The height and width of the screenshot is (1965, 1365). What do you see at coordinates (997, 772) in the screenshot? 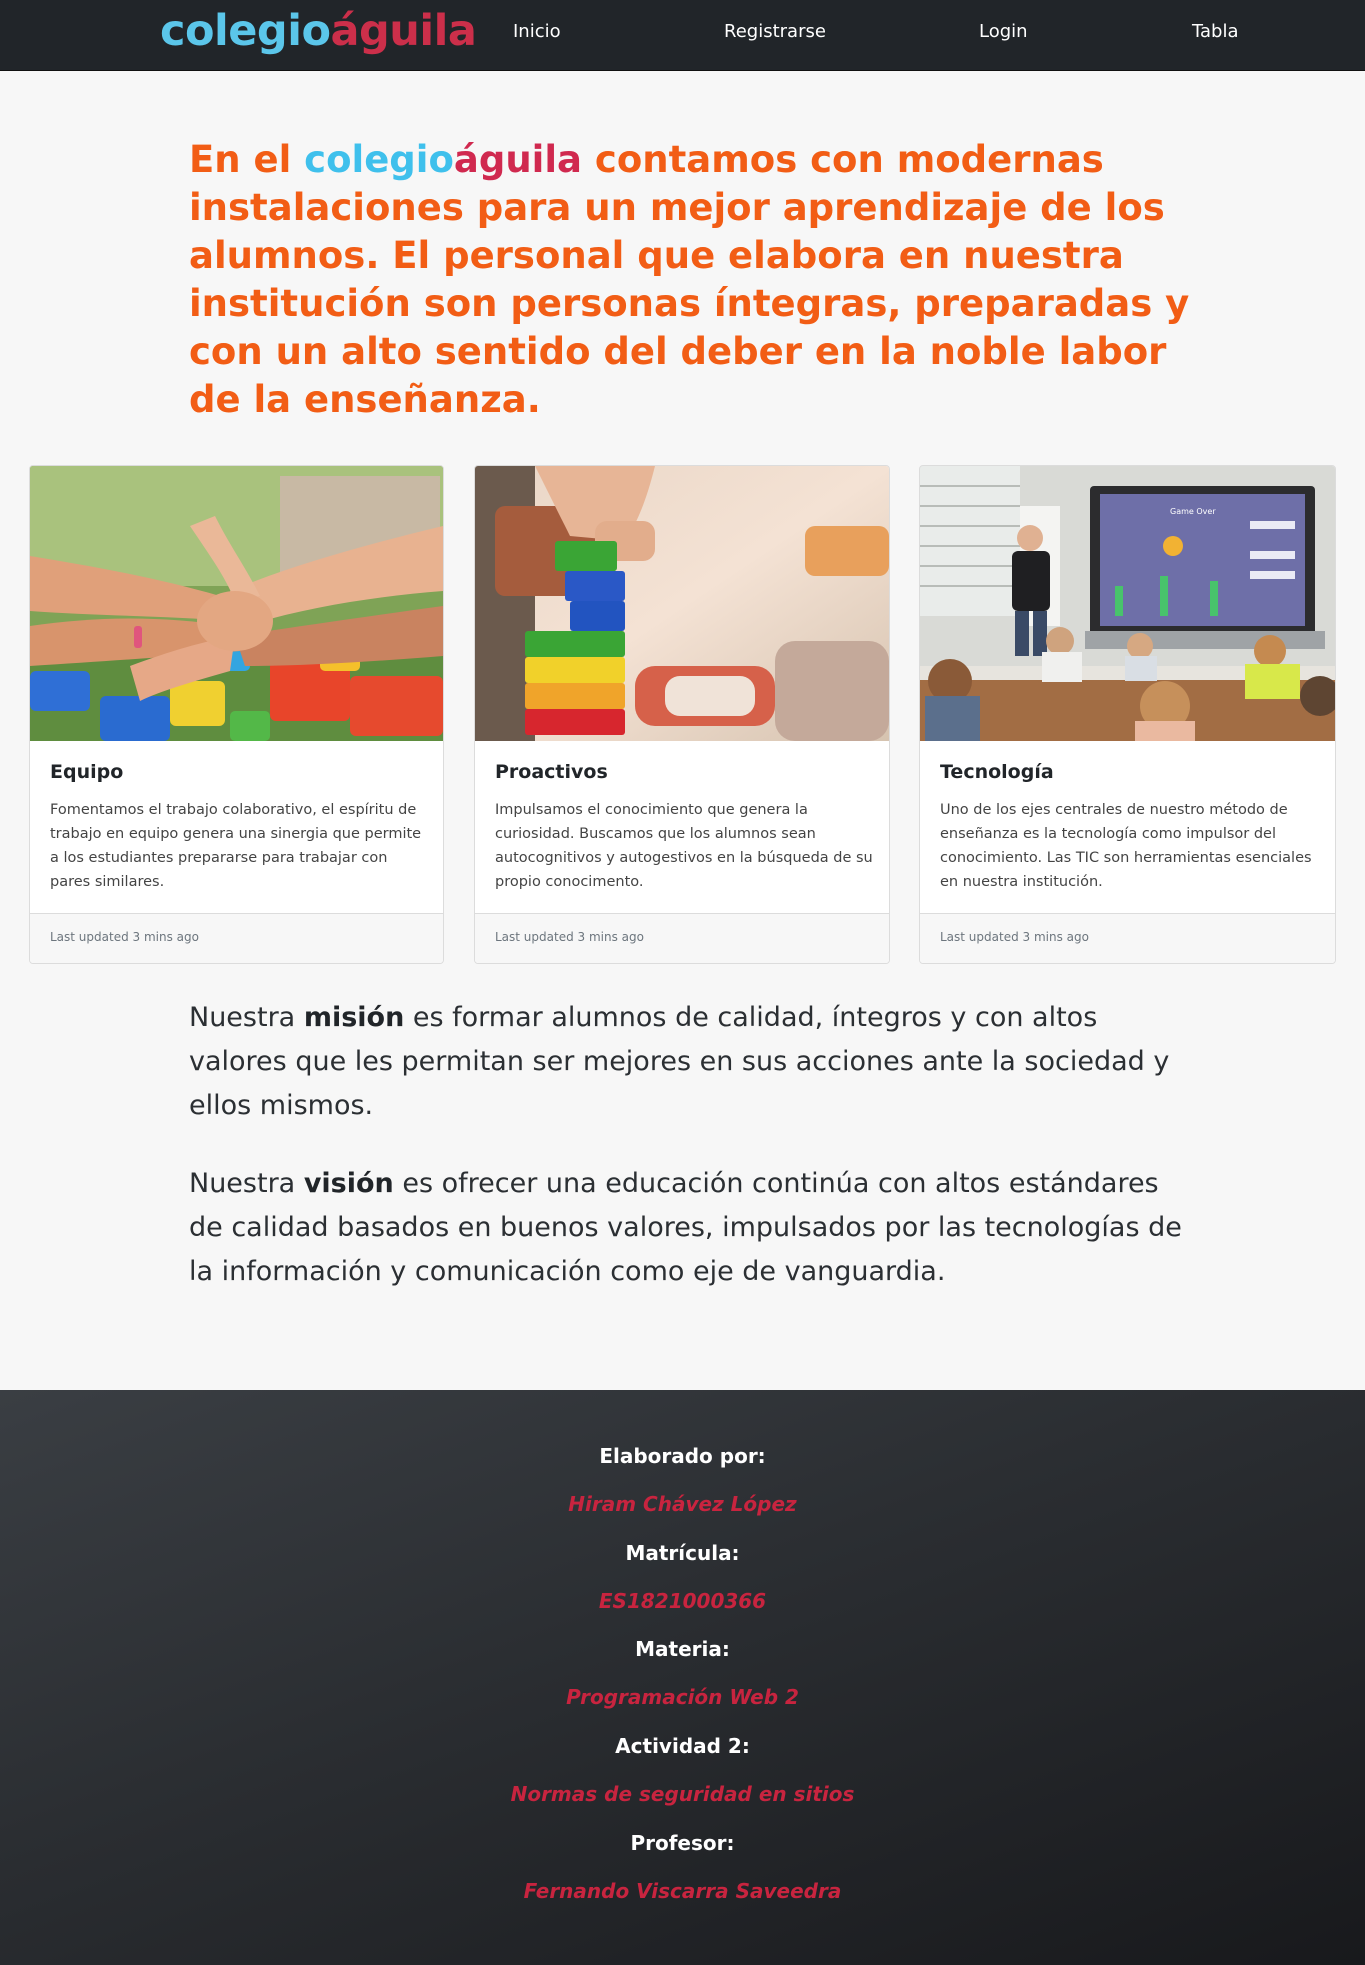
I see `card-title: Tecnología` at bounding box center [997, 772].